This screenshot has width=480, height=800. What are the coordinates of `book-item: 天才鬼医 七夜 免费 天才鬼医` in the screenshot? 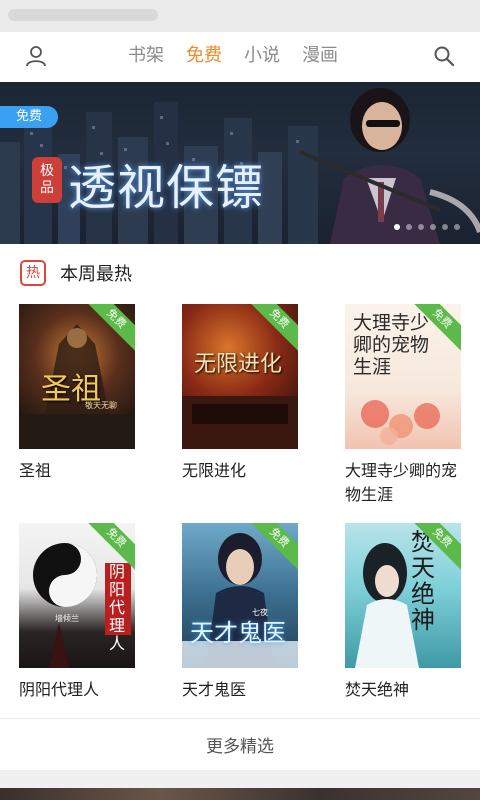 It's located at (240, 612).